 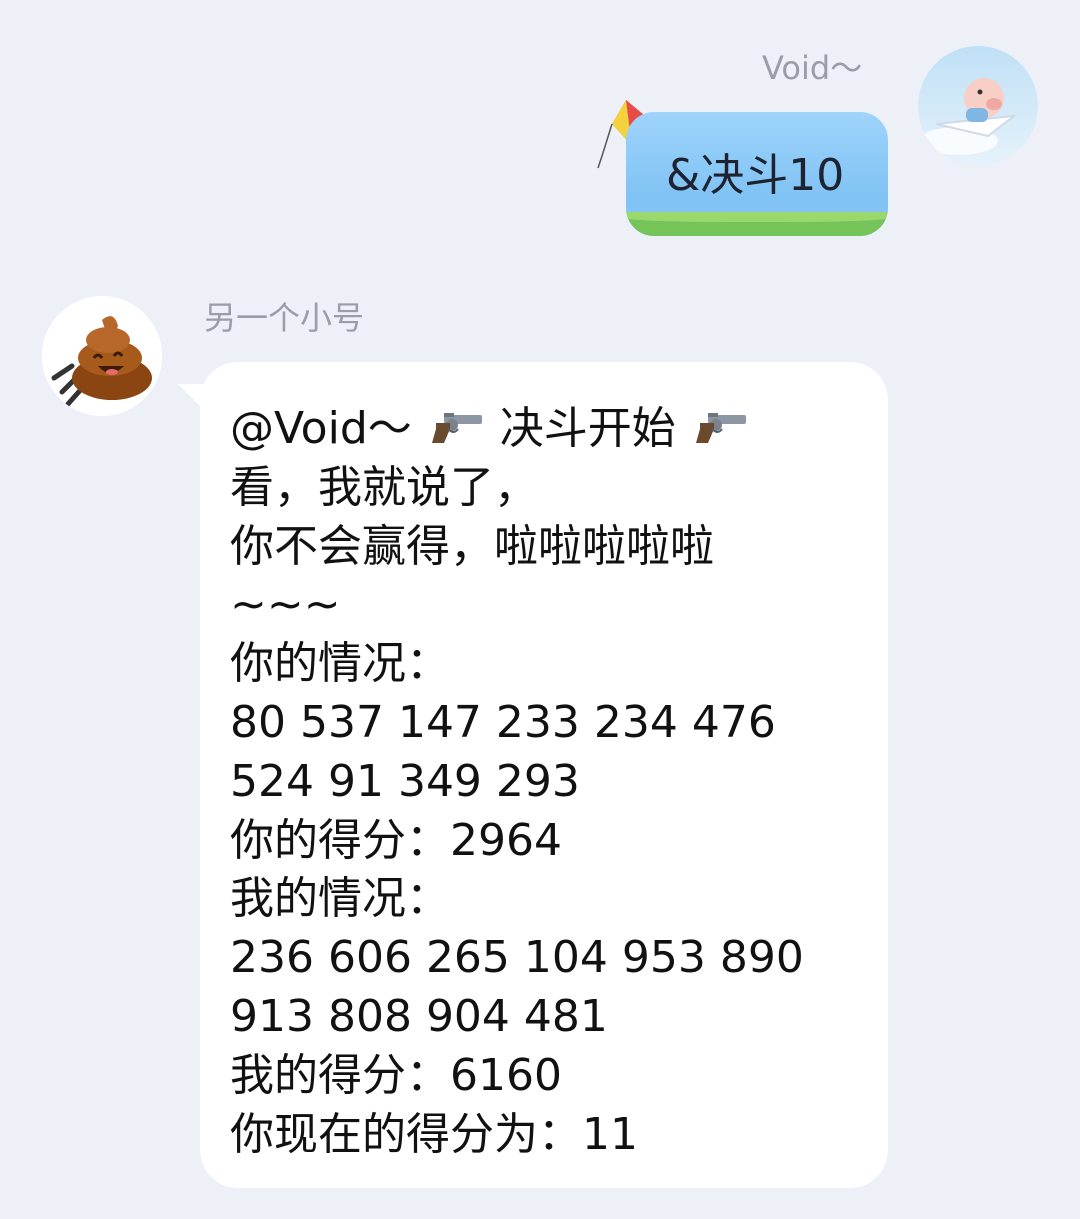 I want to click on message-line: 236 606 265 104 953 890, so click(x=517, y=958).